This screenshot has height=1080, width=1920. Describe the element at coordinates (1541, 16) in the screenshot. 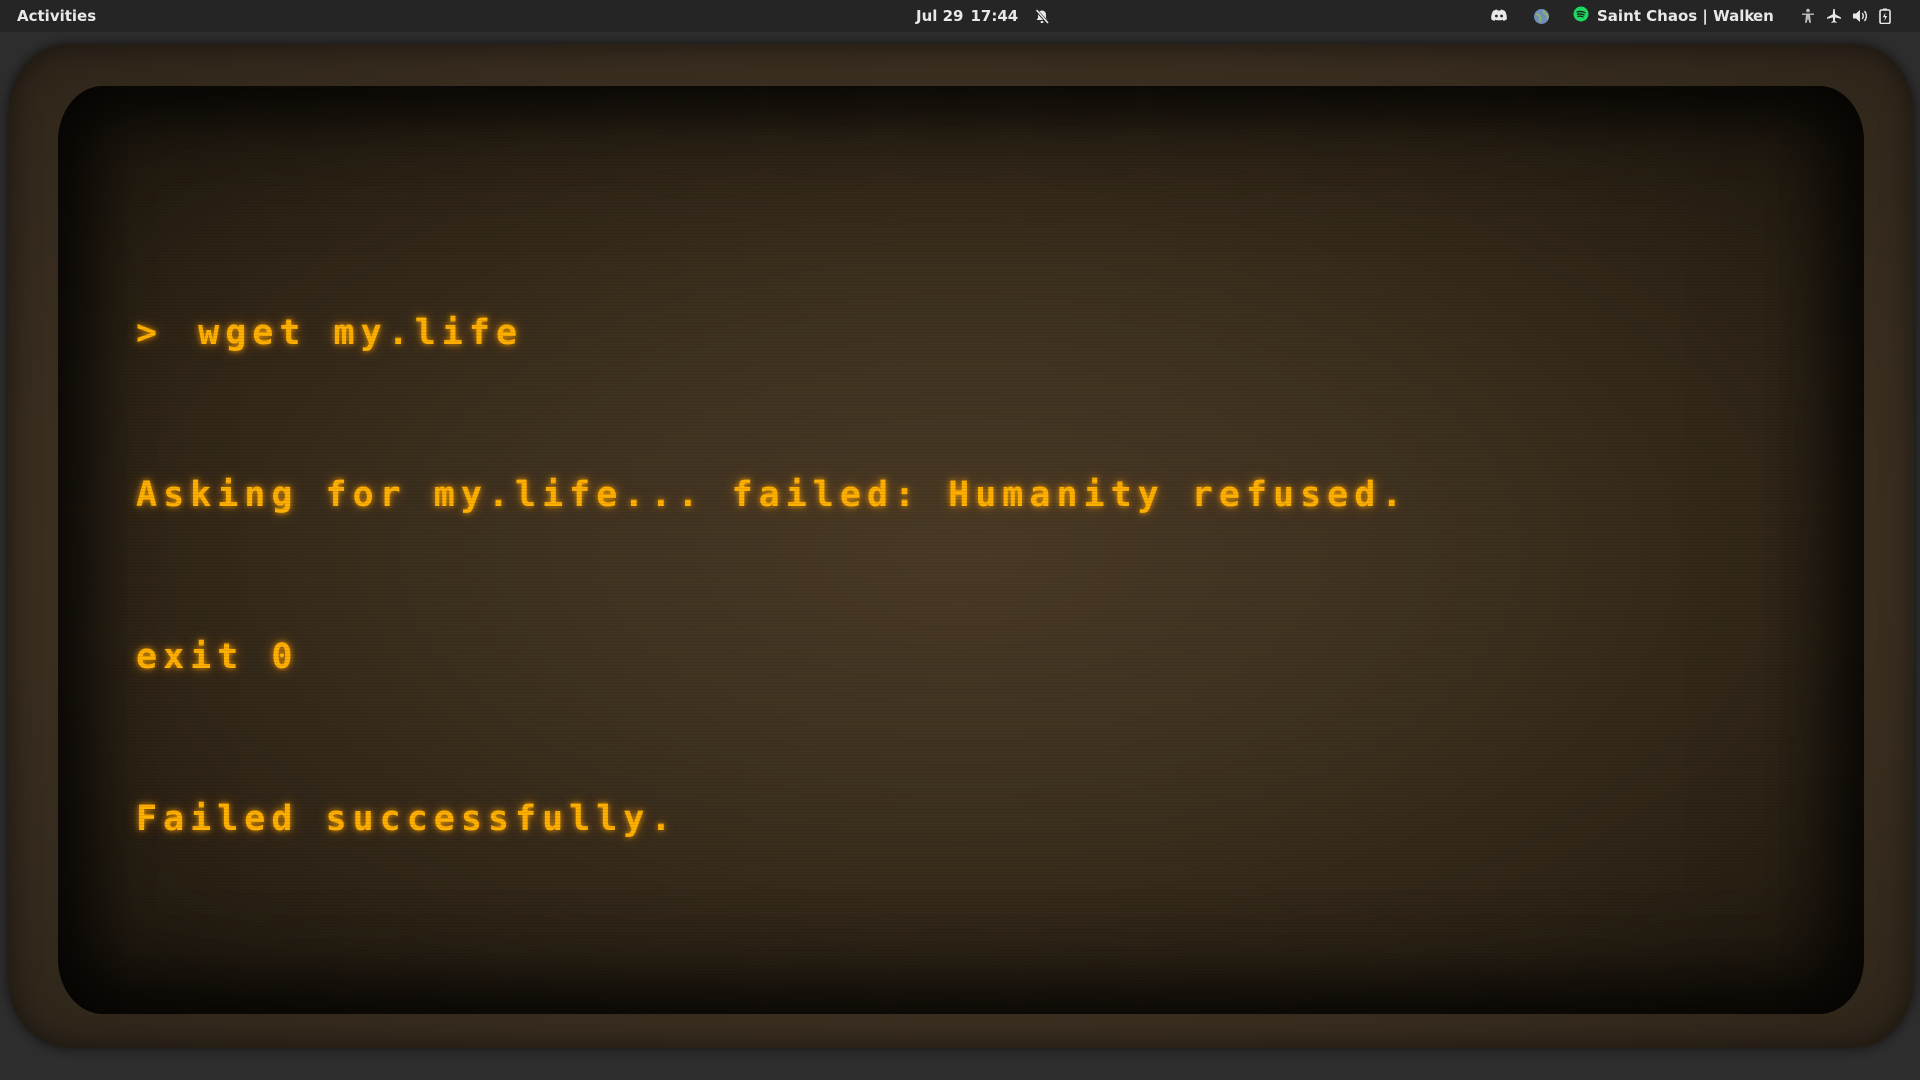

I see `globe-icon` at that location.